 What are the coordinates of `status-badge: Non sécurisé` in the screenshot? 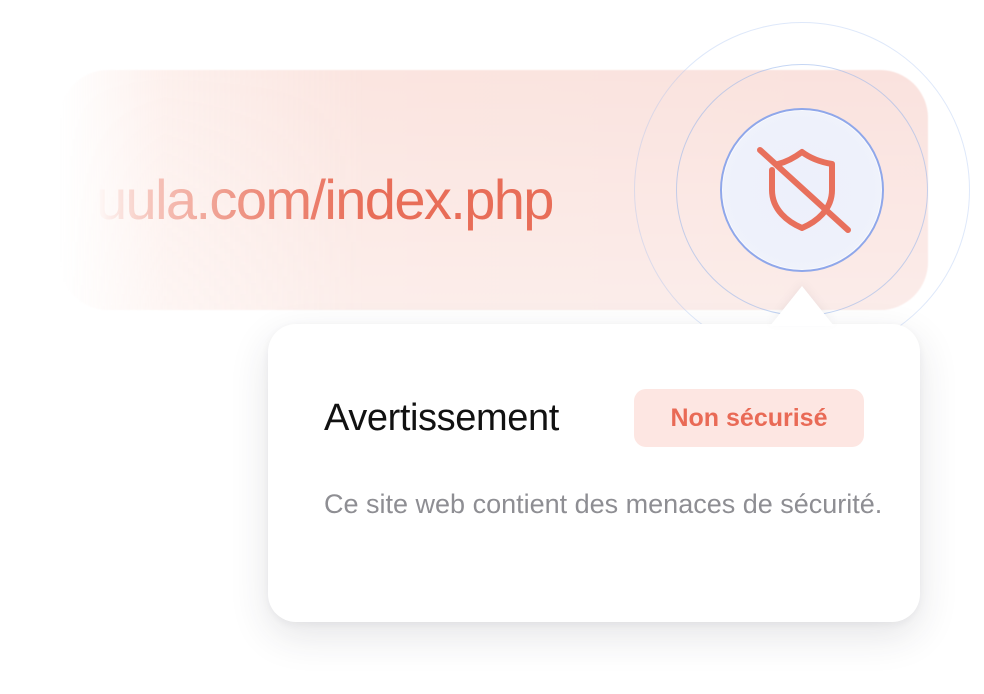 It's located at (749, 418).